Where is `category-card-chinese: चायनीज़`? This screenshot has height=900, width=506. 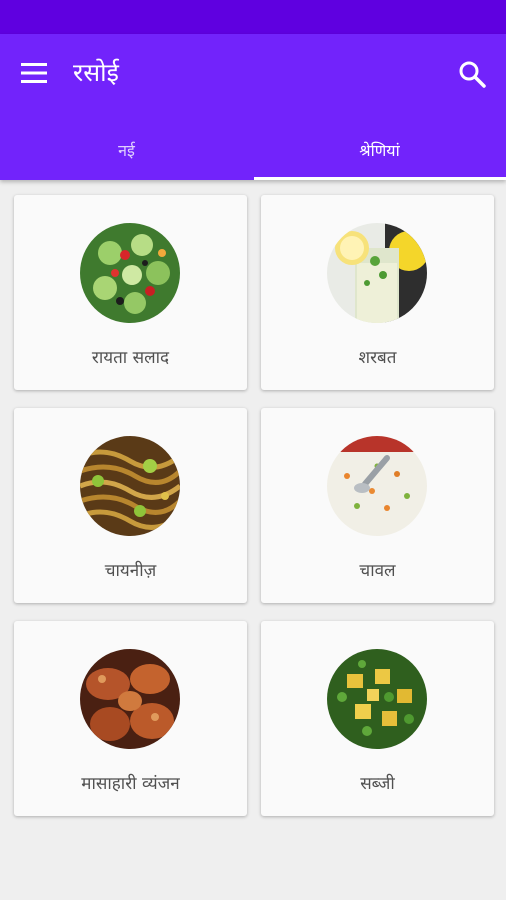
category-card-chinese: चायनीज़ is located at coordinates (130, 505).